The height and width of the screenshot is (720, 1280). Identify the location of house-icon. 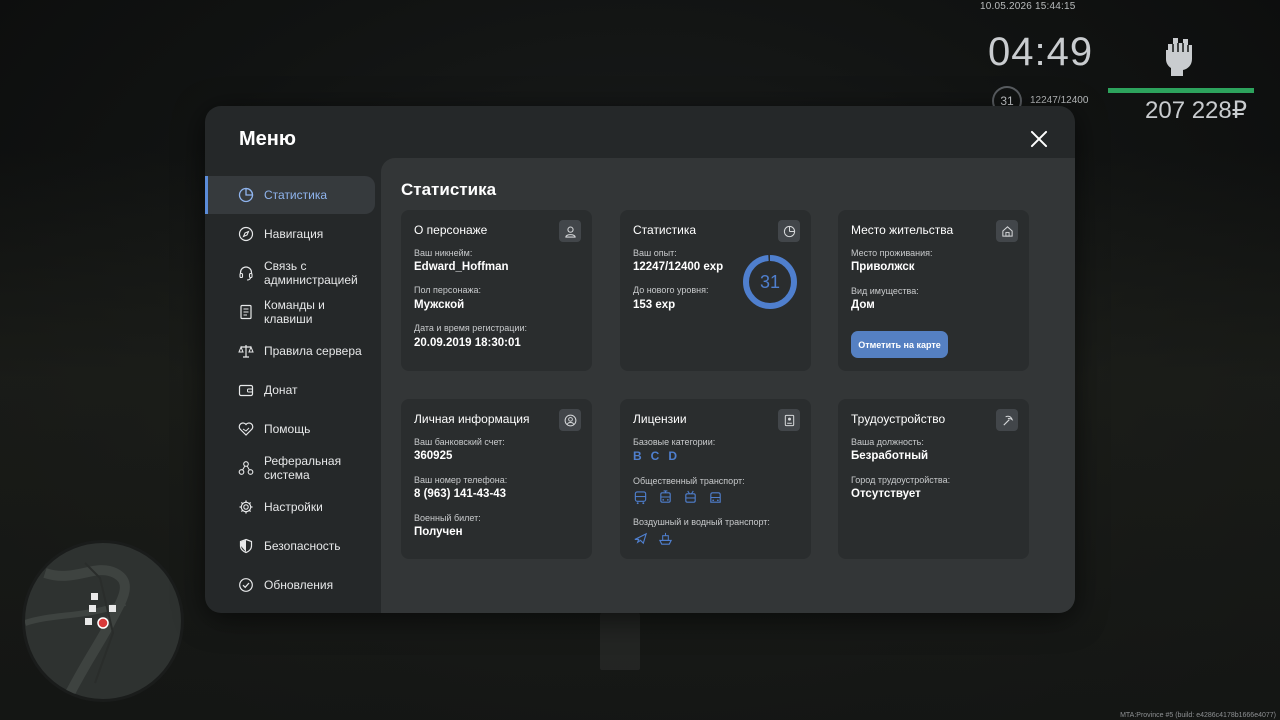
(1007, 231).